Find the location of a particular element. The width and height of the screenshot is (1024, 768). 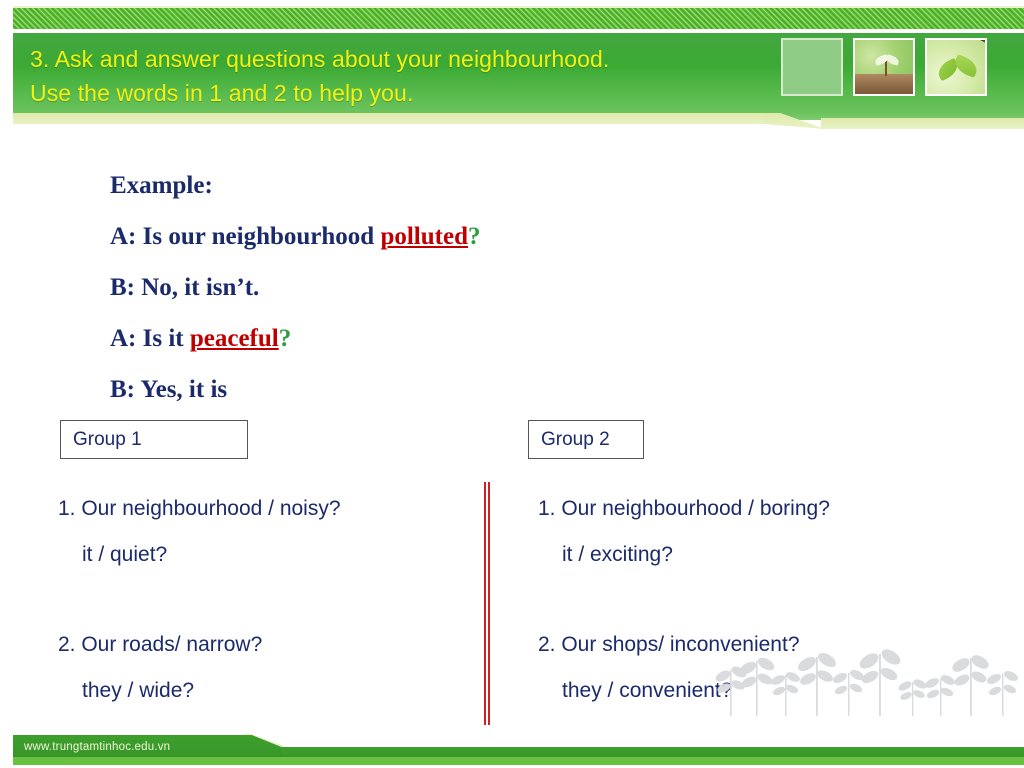

list-item: 2. Our roads/ narrow? they / wide? is located at coordinates (268, 668).